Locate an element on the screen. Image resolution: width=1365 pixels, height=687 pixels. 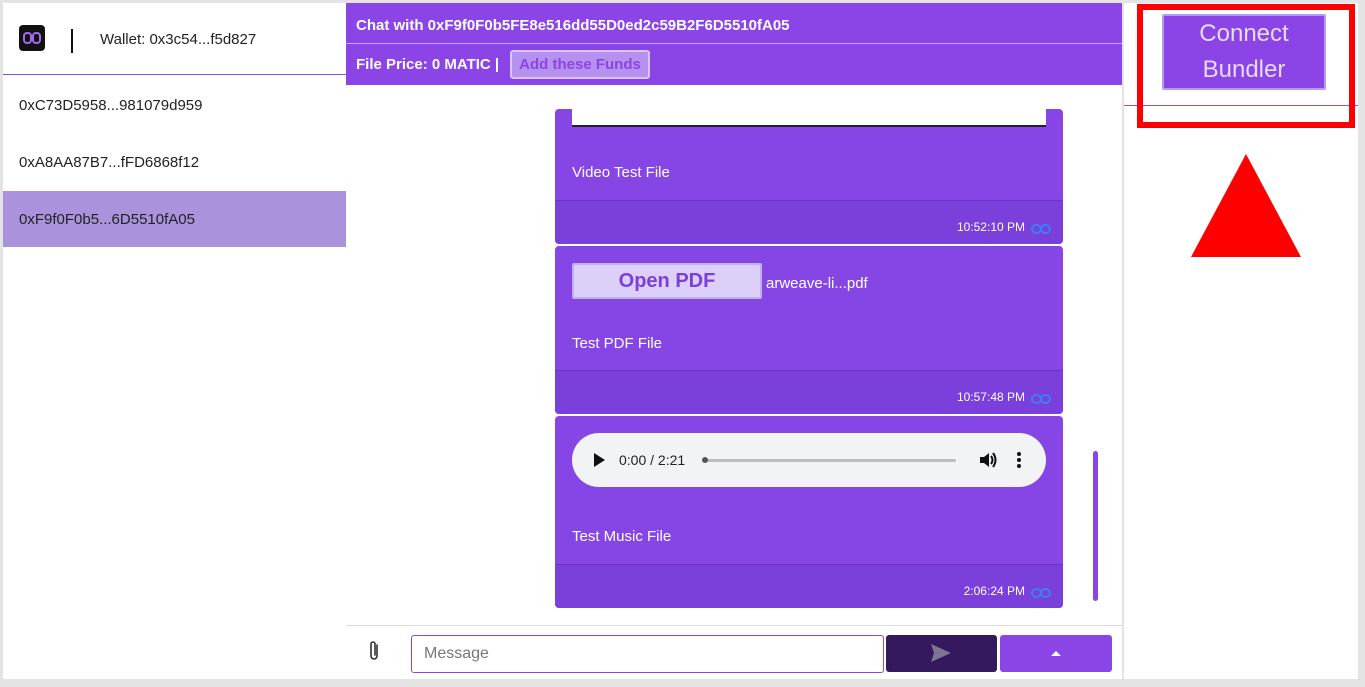
message-time: 10:52:10 PM is located at coordinates (990, 227).